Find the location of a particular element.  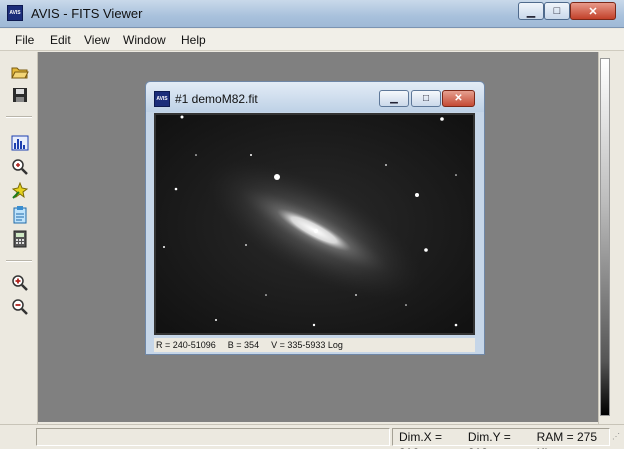

status-panel-info: Dim.X = 316 Dim.Y = 218 RAM = 275 Kb is located at coordinates (501, 438).